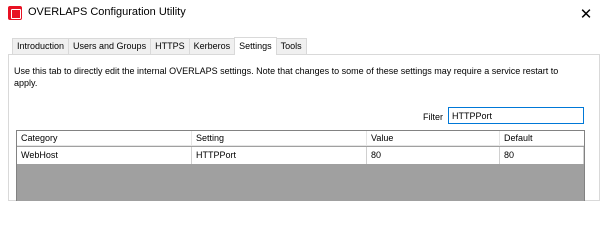 This screenshot has width=602, height=240. Describe the element at coordinates (170, 46) in the screenshot. I see `tab-https: HTTPS` at that location.